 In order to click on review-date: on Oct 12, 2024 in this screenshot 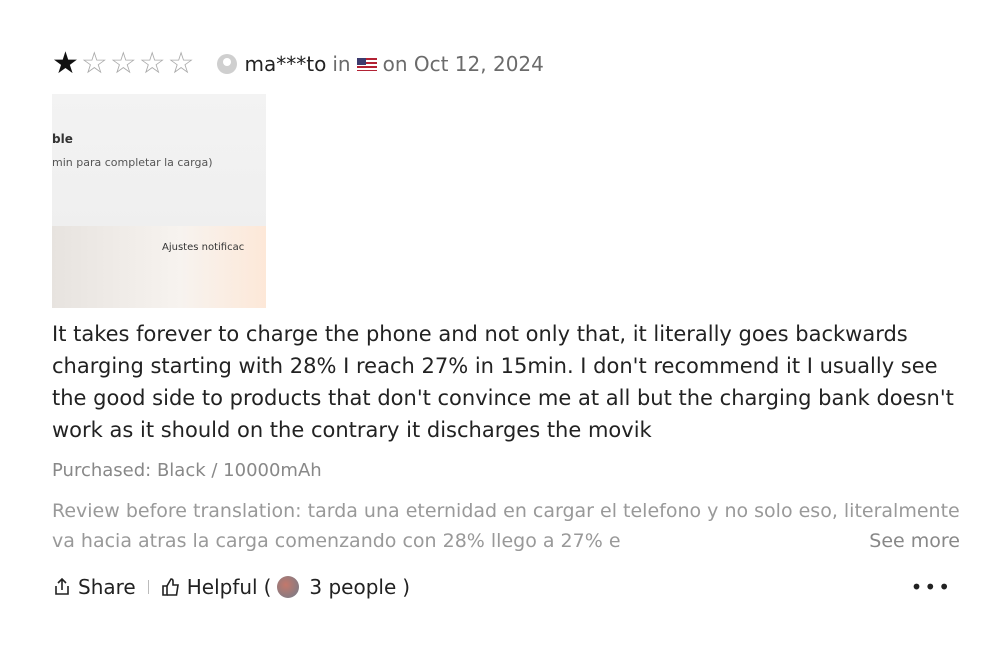, I will do `click(463, 64)`.